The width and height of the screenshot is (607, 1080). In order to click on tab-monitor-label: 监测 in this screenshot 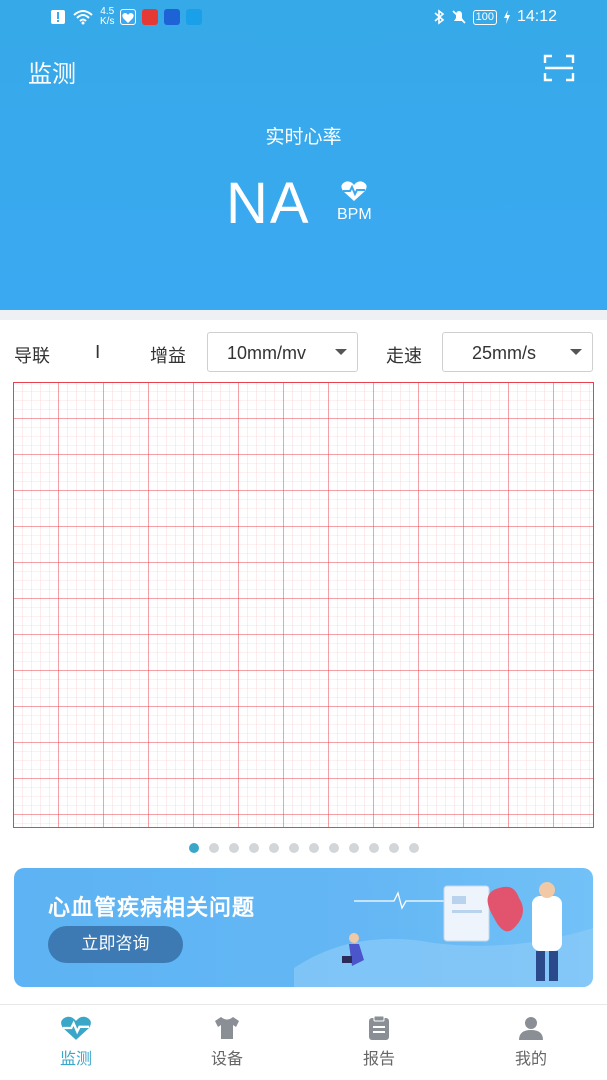, I will do `click(75, 1058)`.